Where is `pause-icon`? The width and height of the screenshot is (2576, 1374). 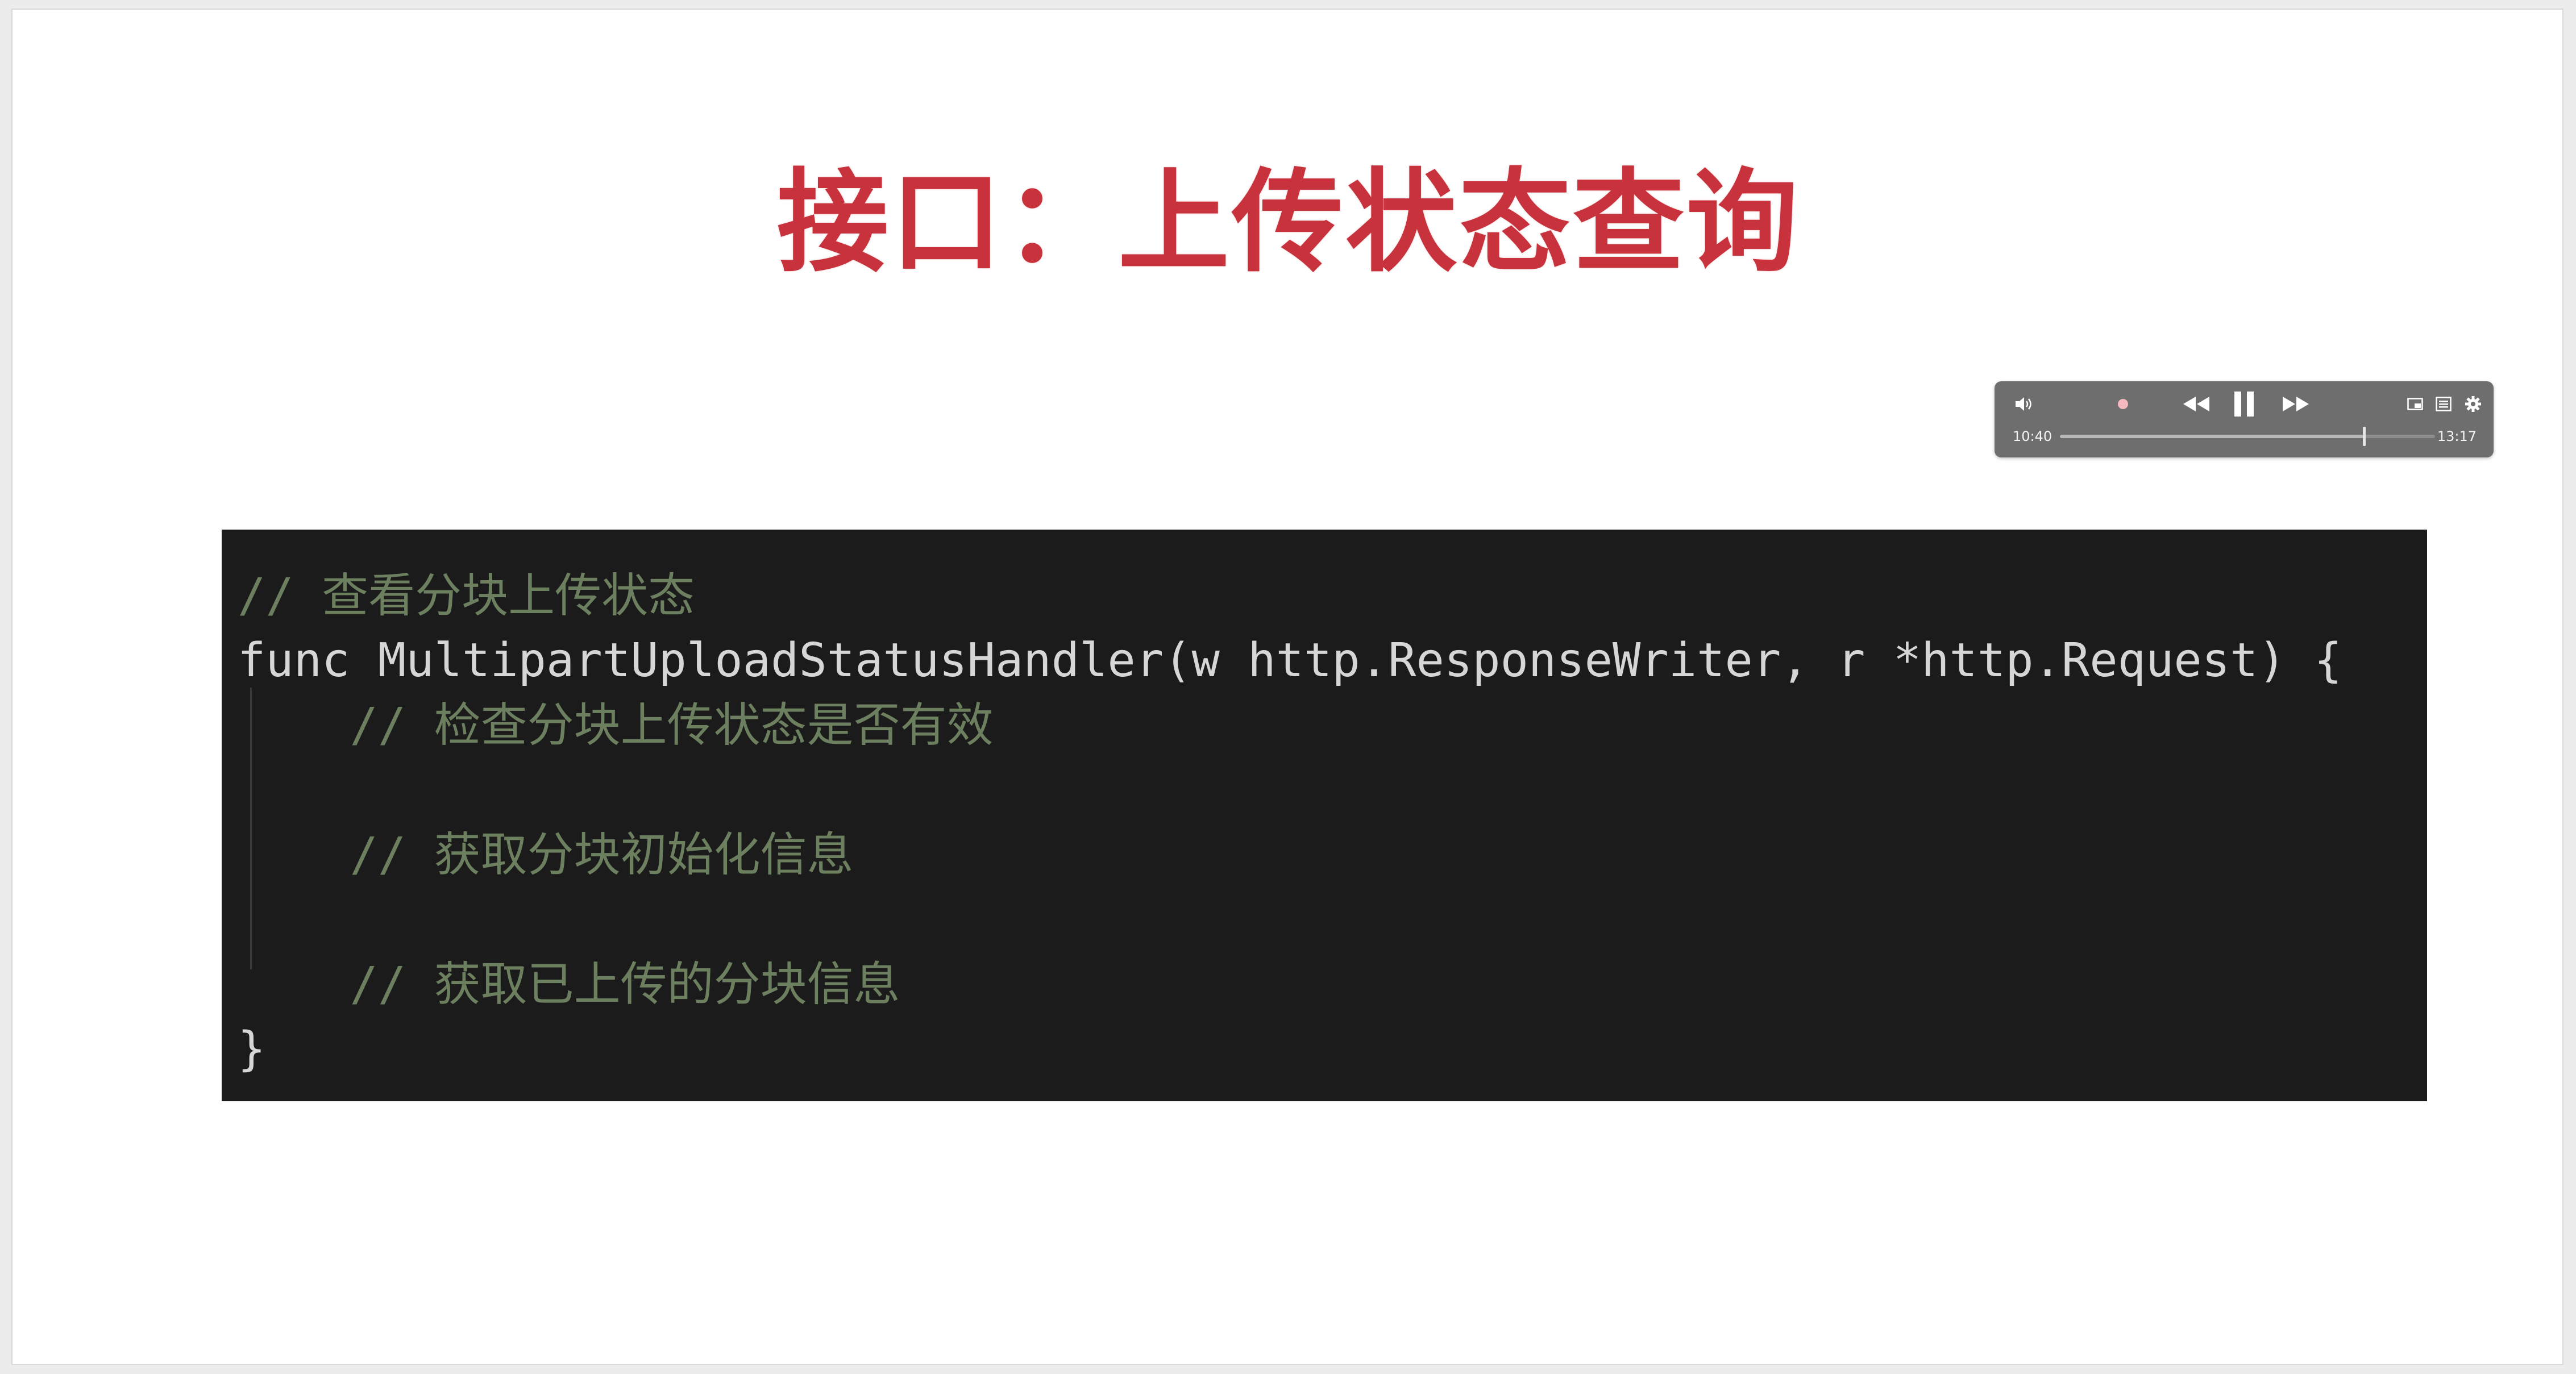 pause-icon is located at coordinates (2244, 405).